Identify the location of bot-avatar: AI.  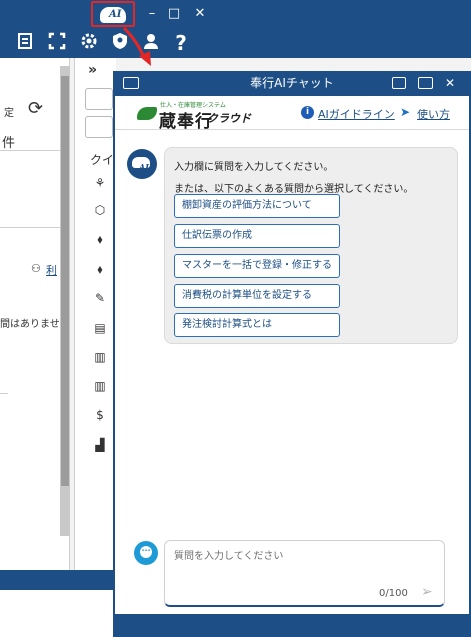
(142, 164).